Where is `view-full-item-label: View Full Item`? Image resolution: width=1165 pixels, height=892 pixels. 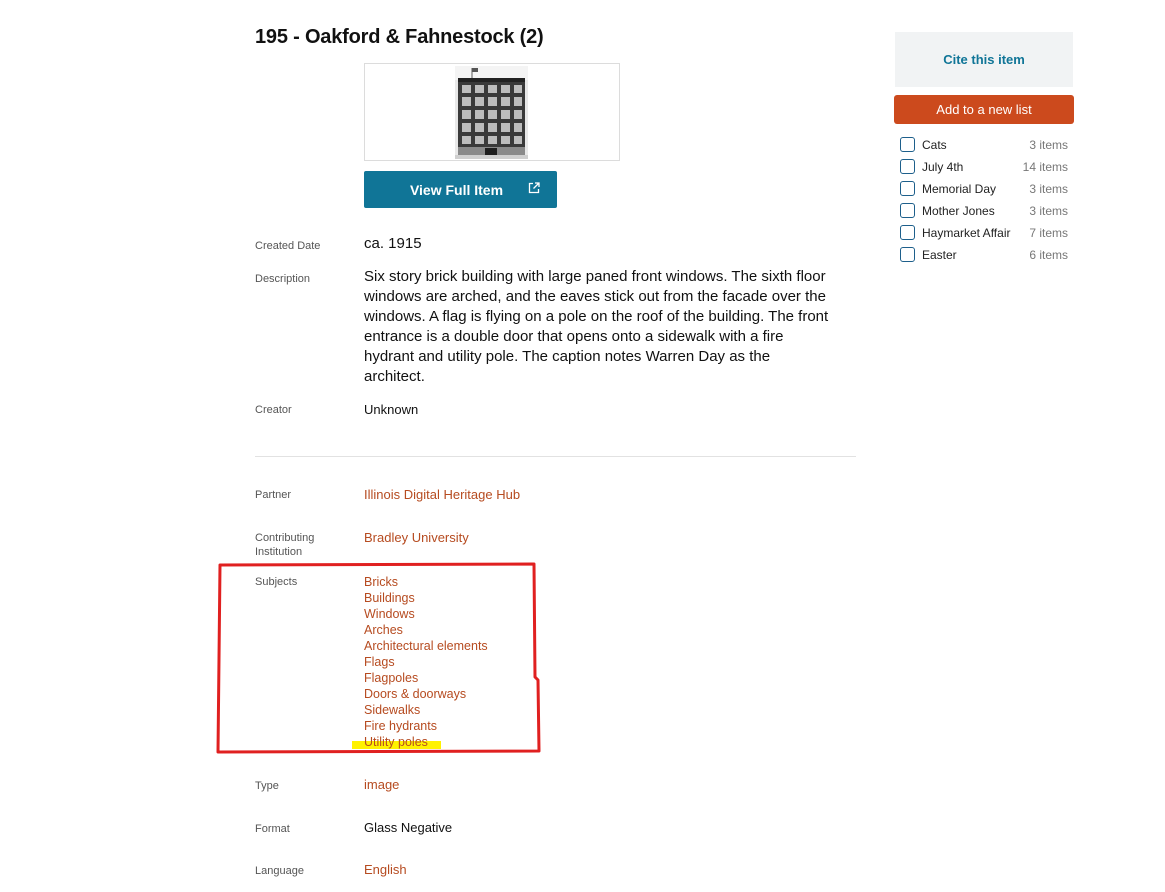 view-full-item-label: View Full Item is located at coordinates (456, 189).